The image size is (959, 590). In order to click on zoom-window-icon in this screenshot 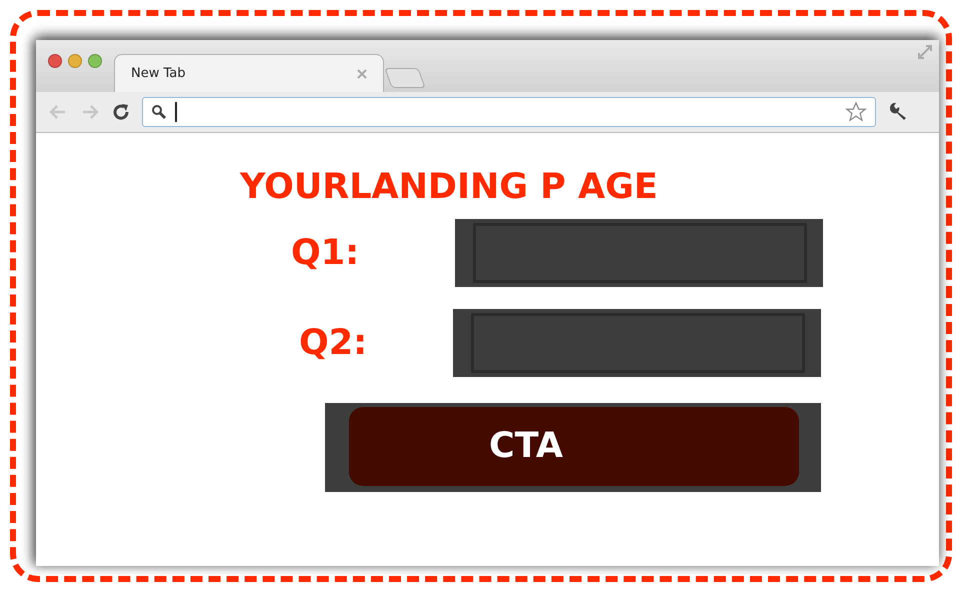, I will do `click(95, 61)`.